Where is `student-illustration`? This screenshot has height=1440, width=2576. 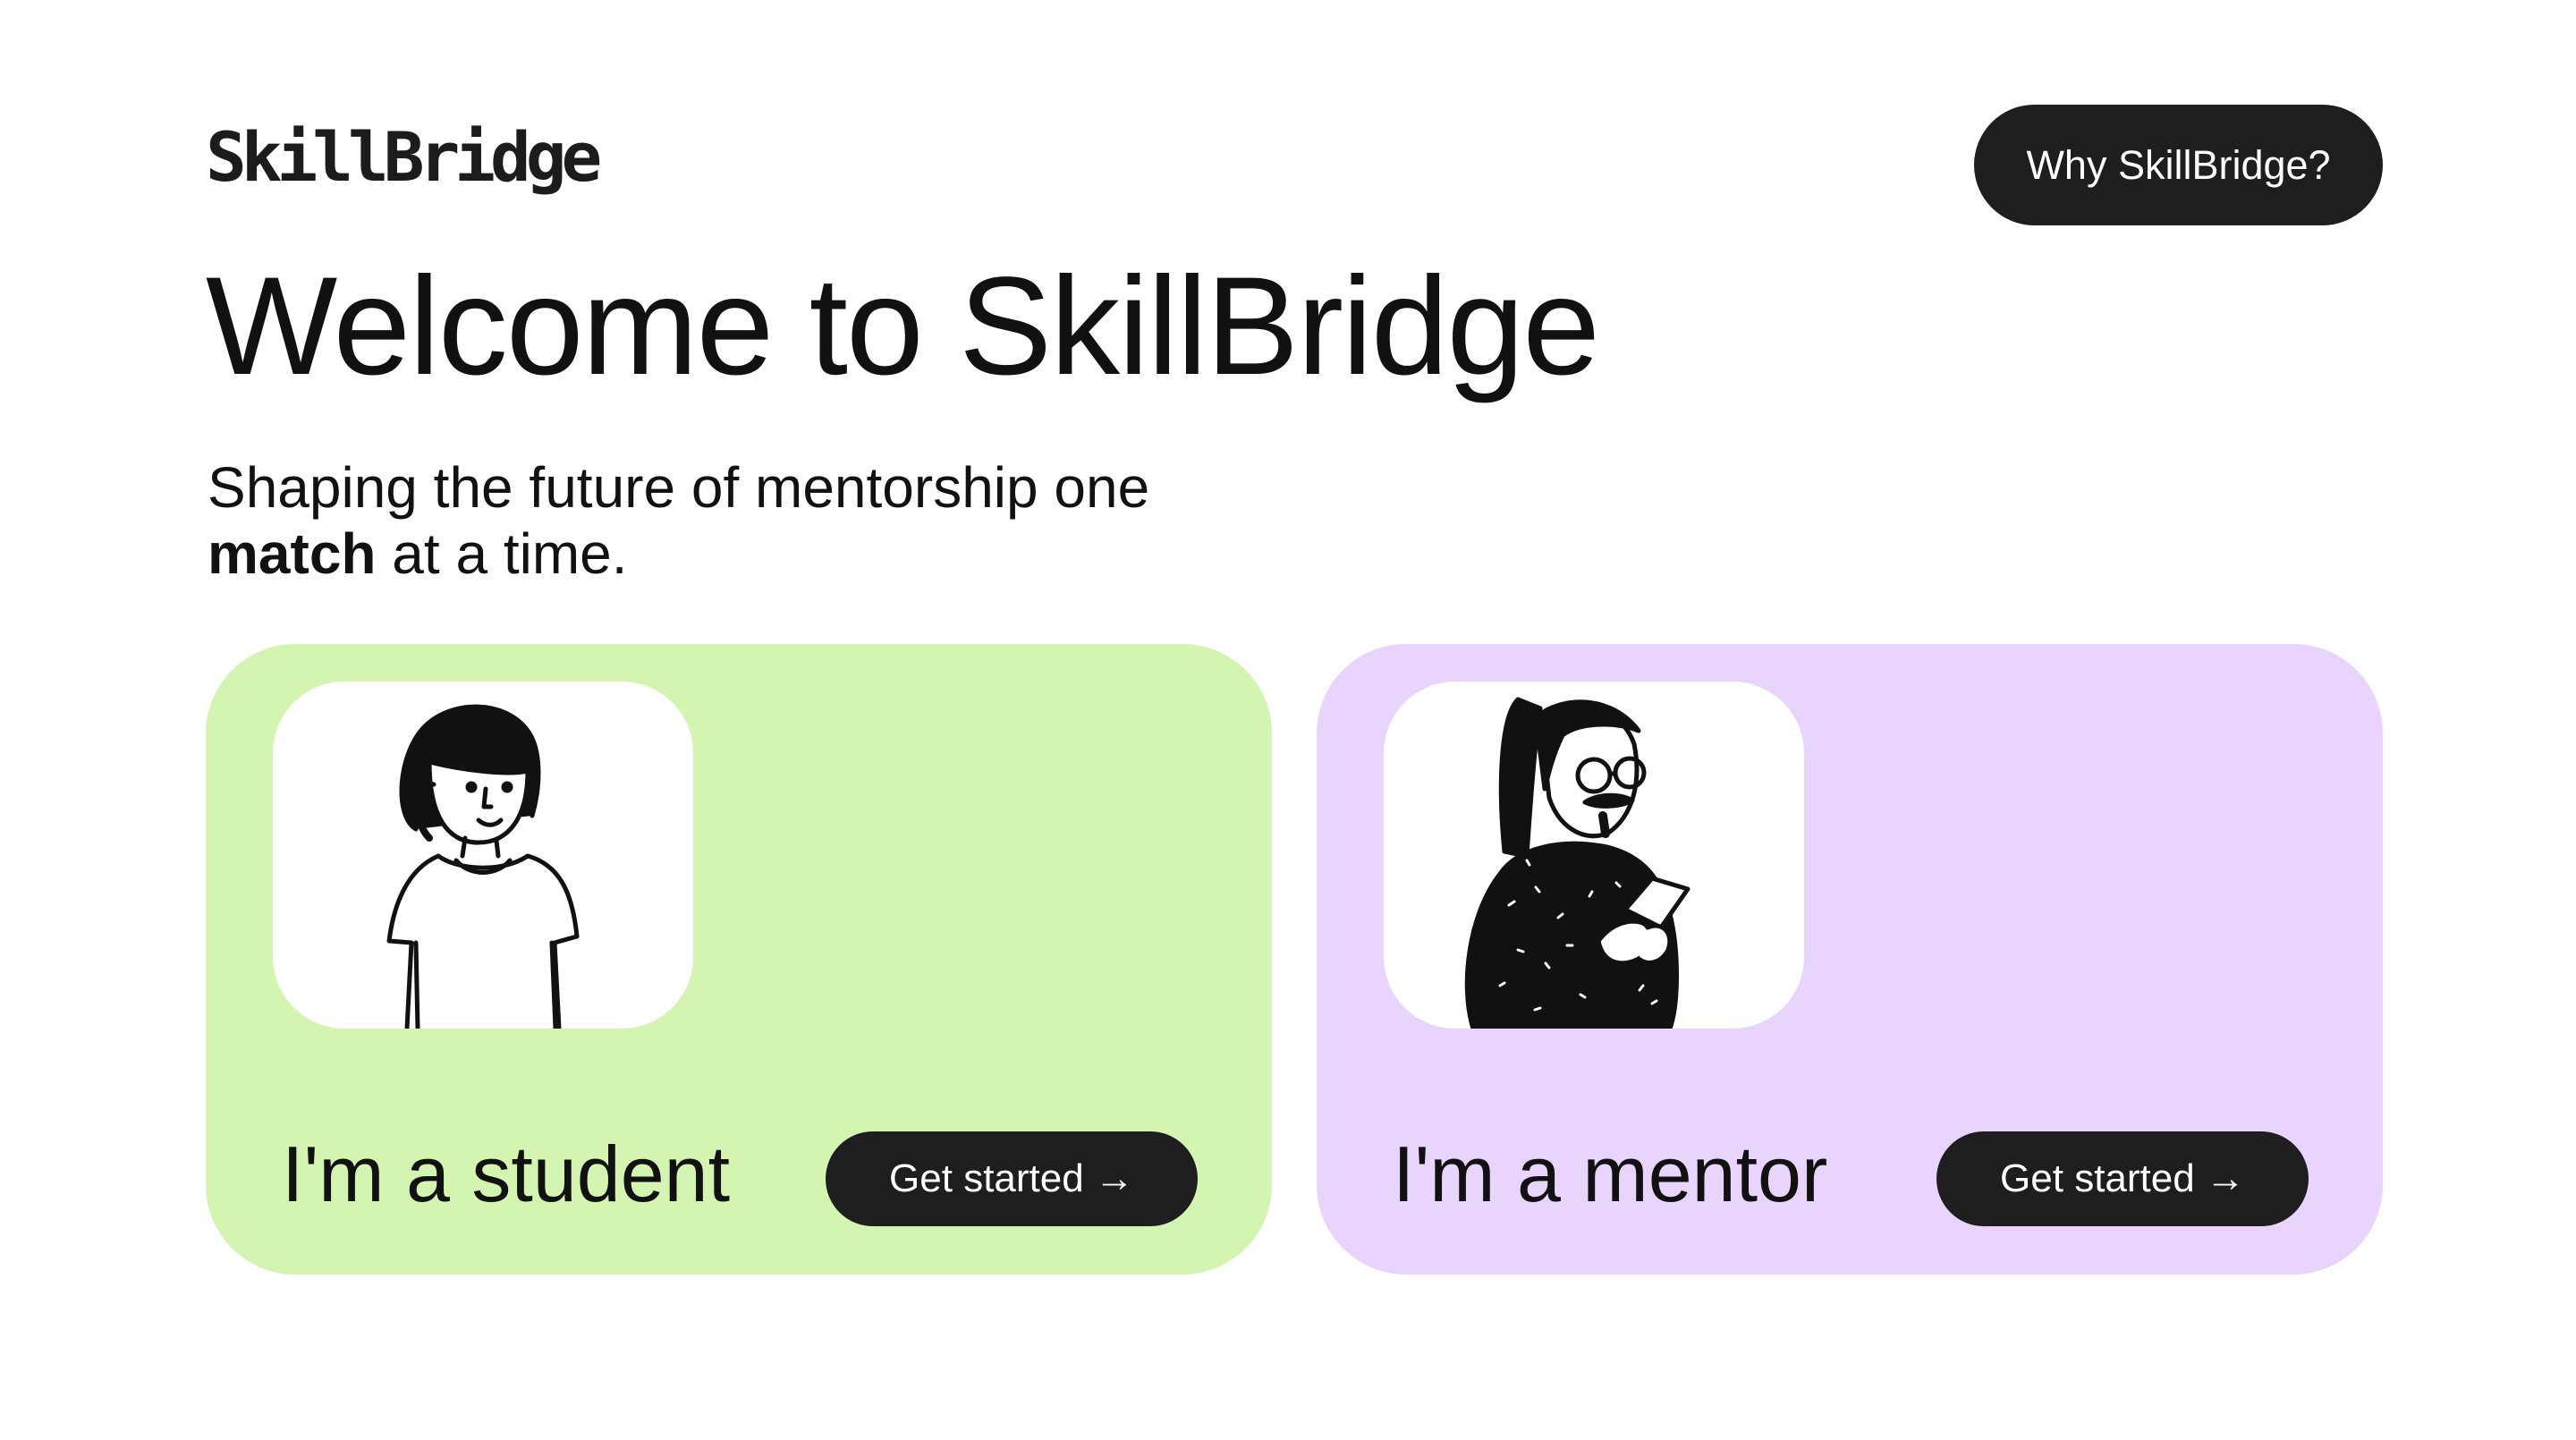
student-illustration is located at coordinates (483, 856).